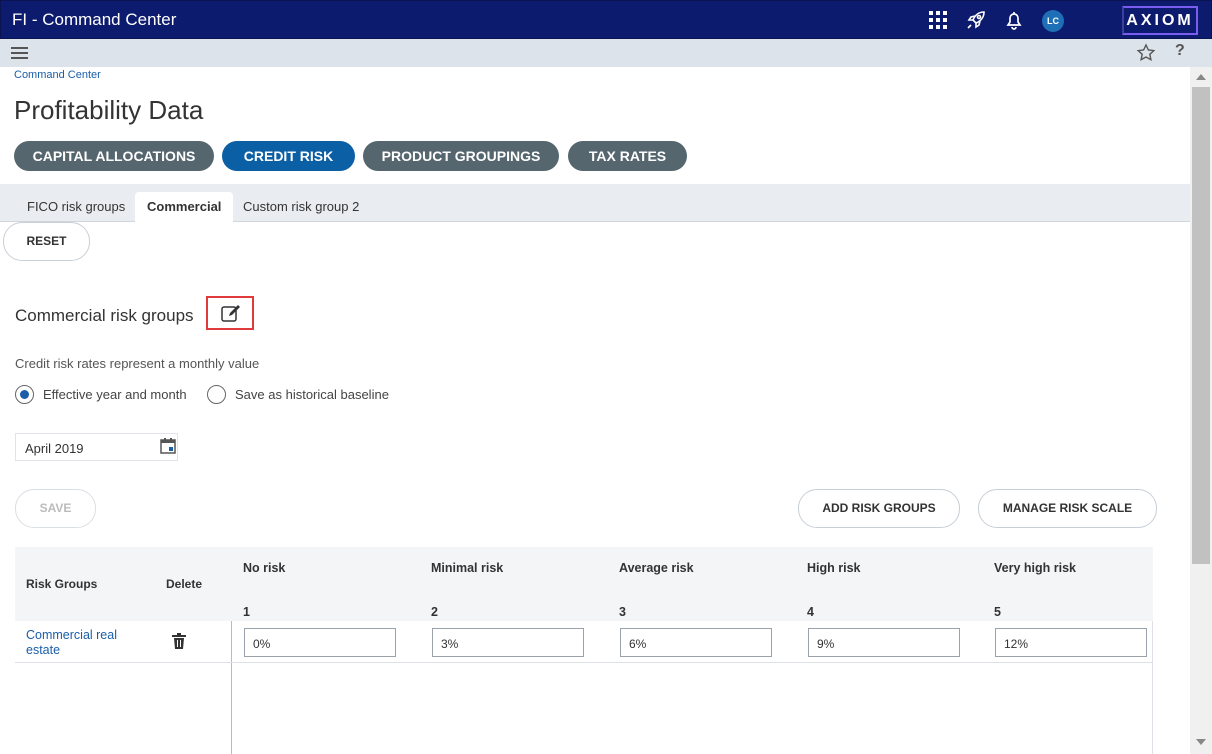 The height and width of the screenshot is (754, 1212). Describe the element at coordinates (312, 394) in the screenshot. I see `radio-historical-label: Save as historical baseline` at that location.